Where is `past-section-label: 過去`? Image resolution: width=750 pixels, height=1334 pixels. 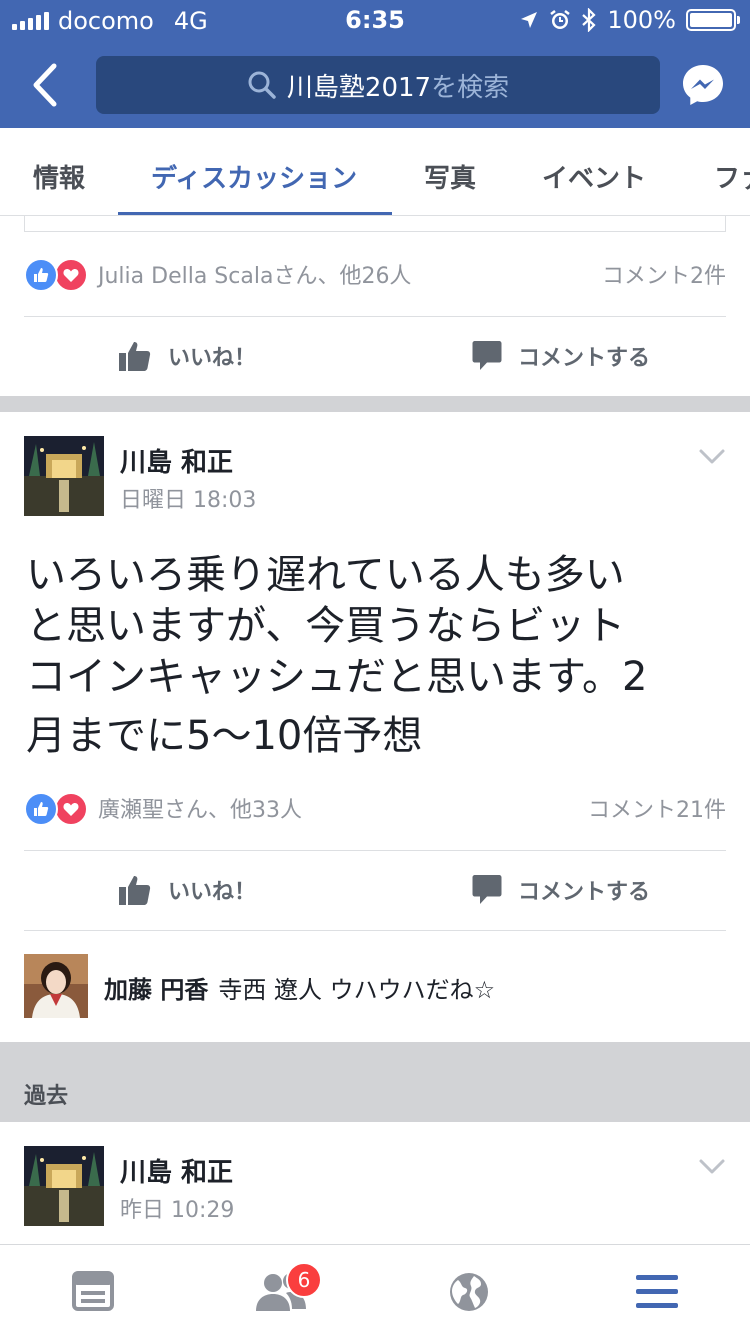 past-section-label: 過去 is located at coordinates (46, 1096).